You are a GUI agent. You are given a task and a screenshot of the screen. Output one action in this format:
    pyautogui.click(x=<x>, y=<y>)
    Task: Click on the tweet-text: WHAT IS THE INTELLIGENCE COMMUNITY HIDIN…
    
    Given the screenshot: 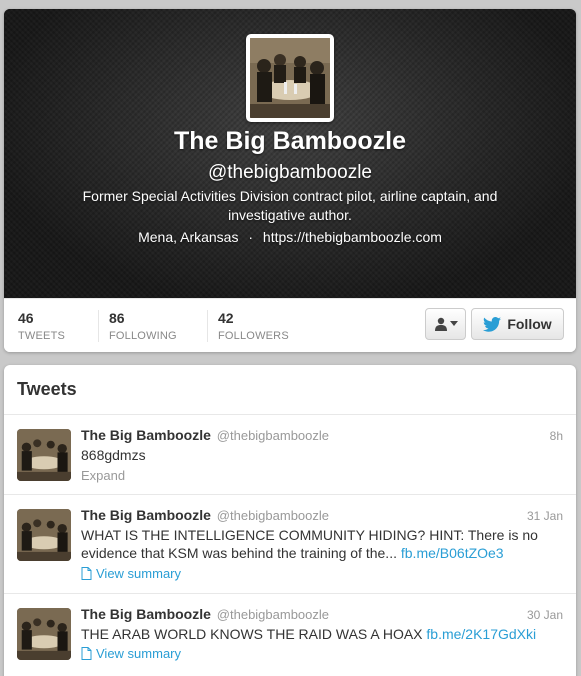 What is the action you would take?
    pyautogui.click(x=321, y=544)
    